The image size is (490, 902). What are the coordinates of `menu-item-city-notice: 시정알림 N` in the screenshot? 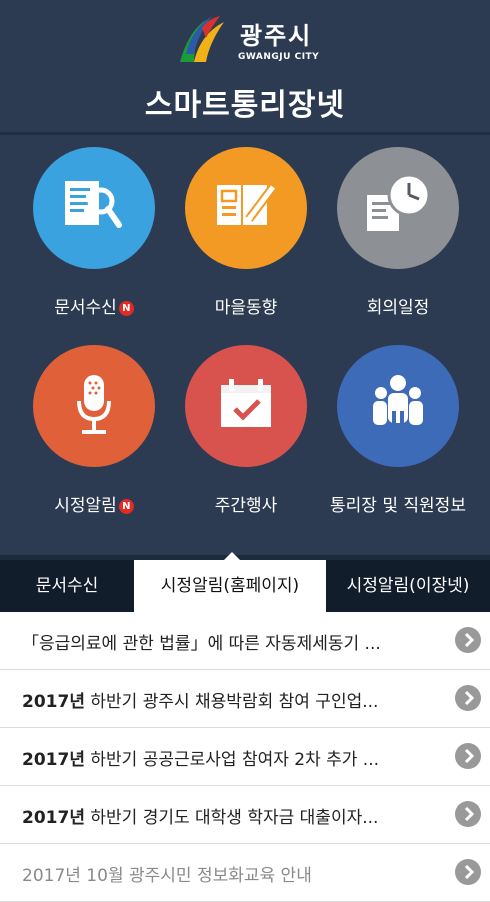 It's located at (94, 430).